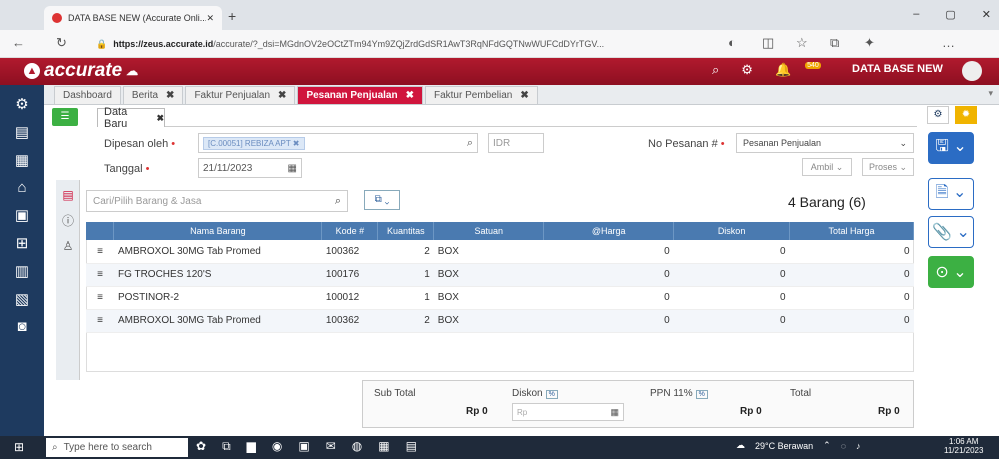  Describe the element at coordinates (951, 272) in the screenshot. I see `more-options-button: ⊙ ⌄` at that location.